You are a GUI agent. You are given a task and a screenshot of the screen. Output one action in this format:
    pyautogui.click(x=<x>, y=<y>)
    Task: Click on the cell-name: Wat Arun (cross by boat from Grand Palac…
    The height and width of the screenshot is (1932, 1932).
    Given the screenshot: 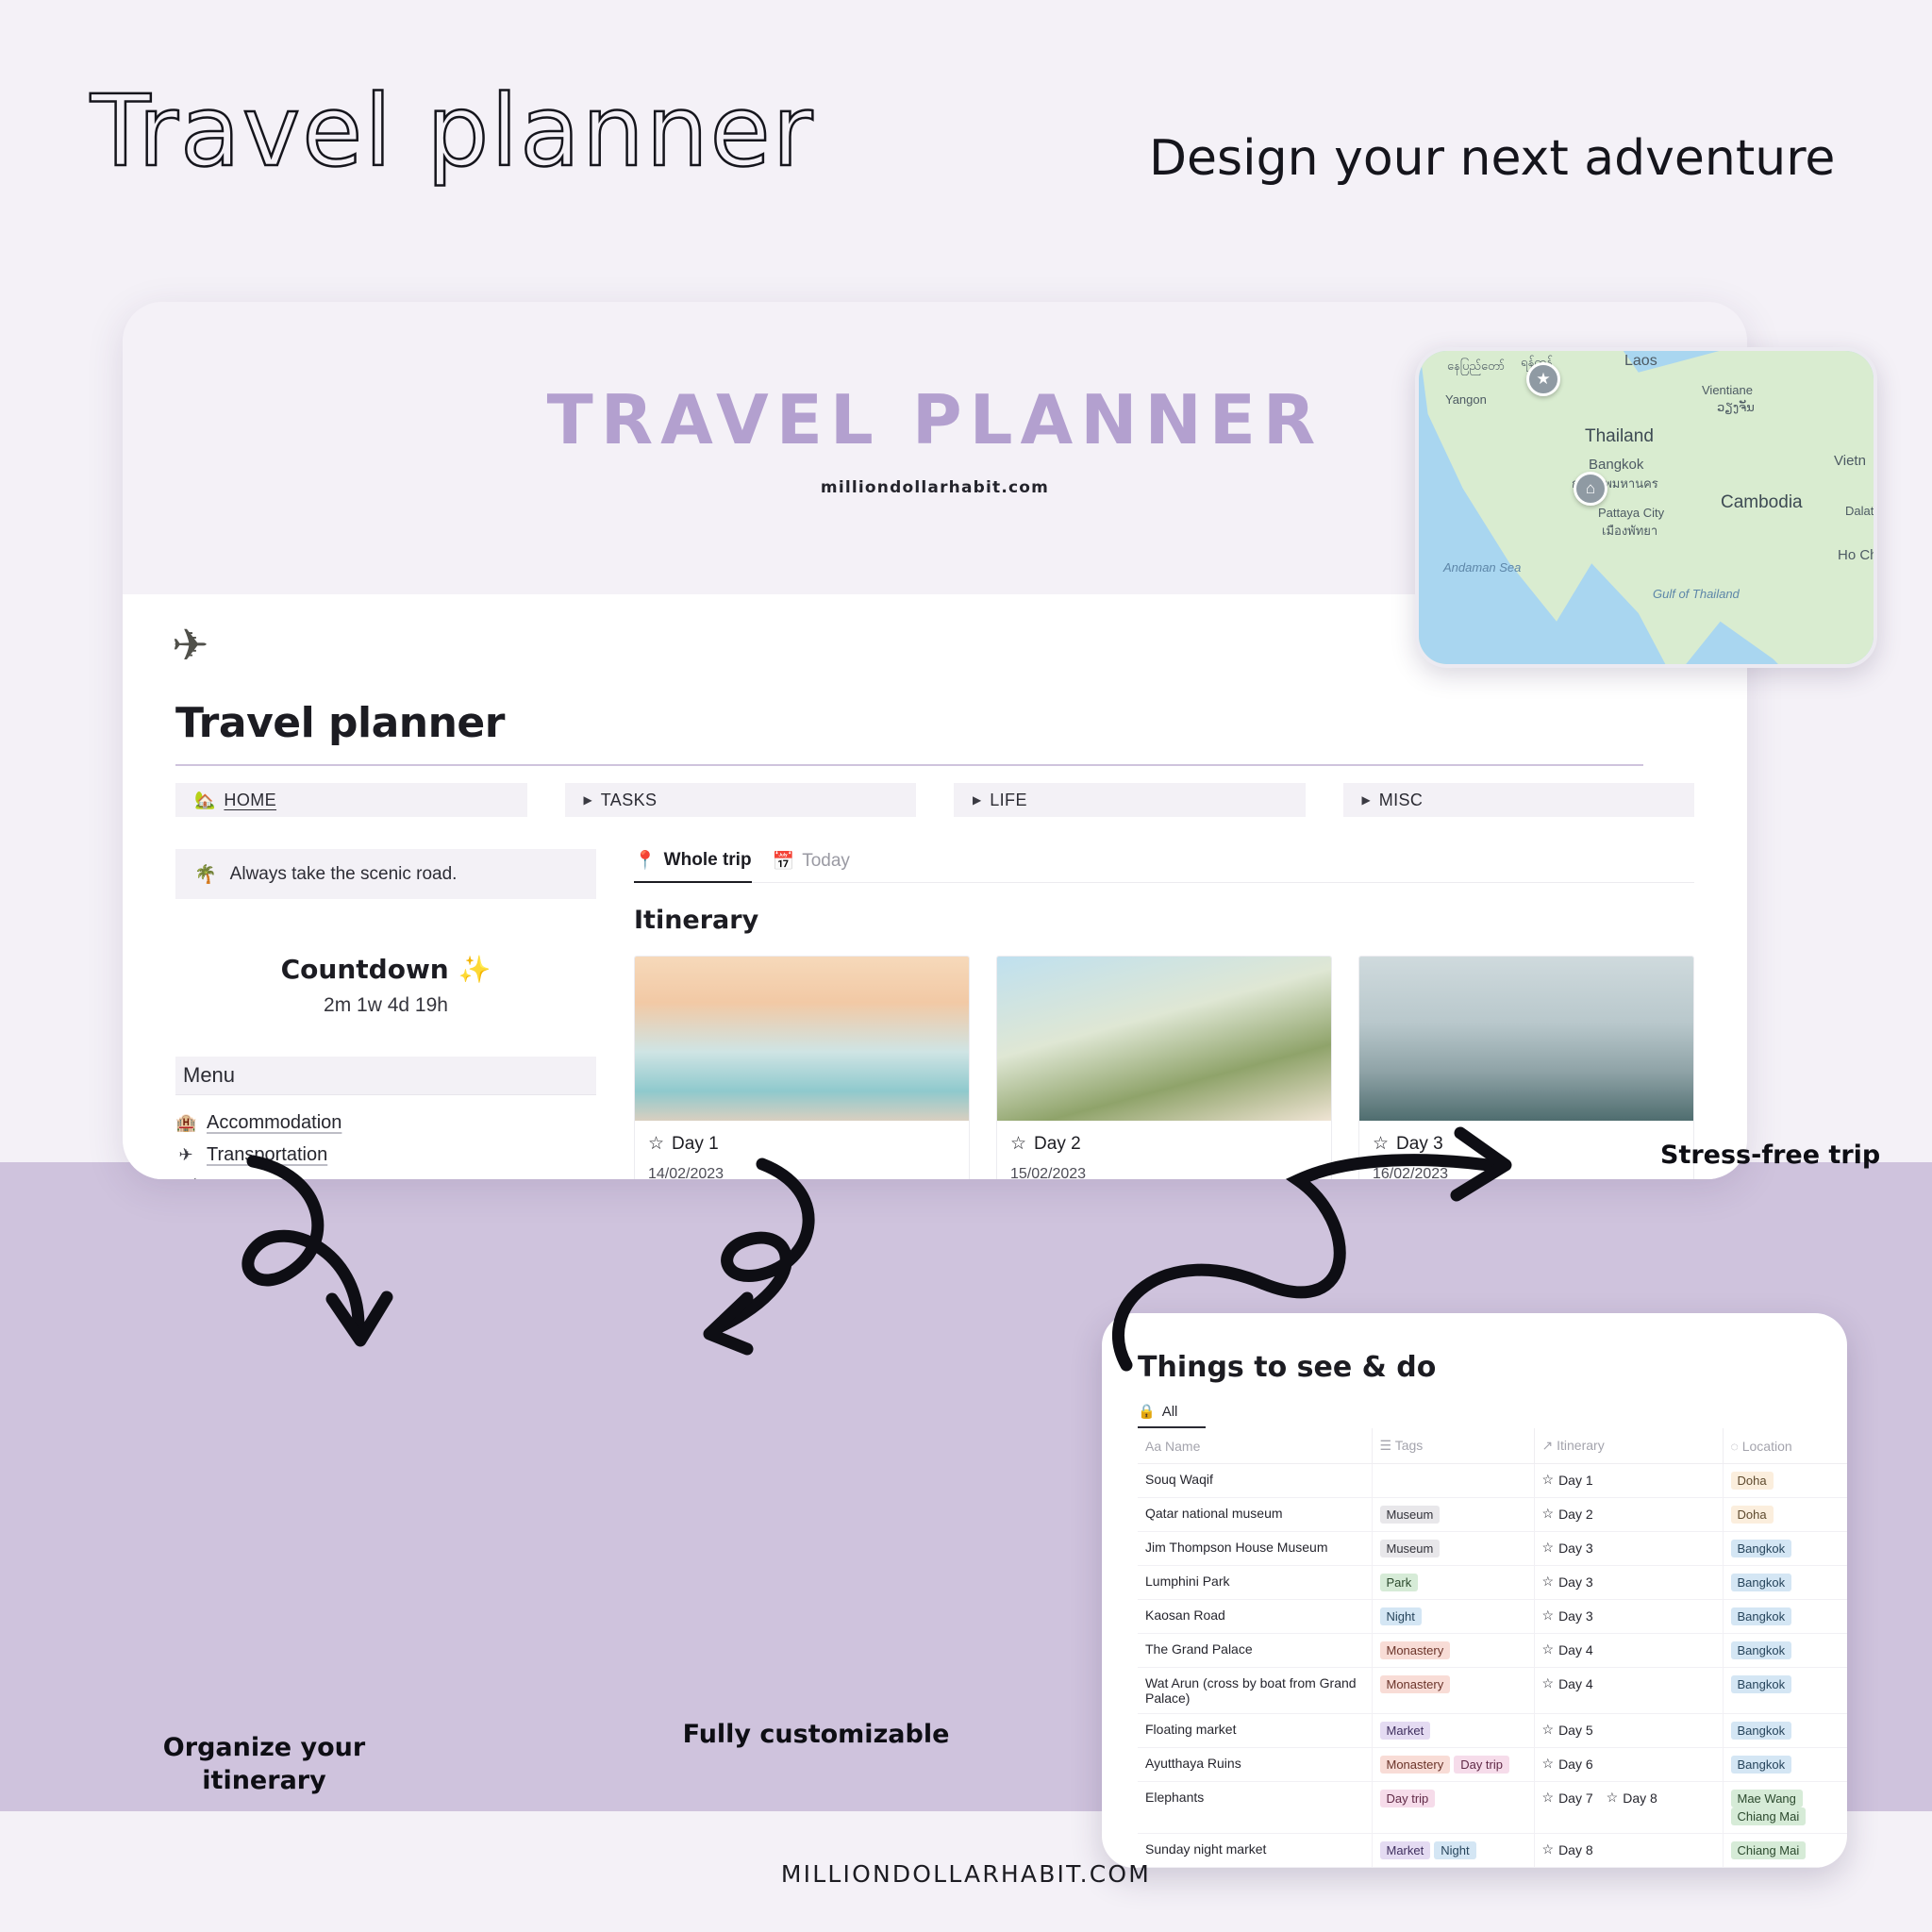 What is the action you would take?
    pyautogui.click(x=1255, y=1691)
    